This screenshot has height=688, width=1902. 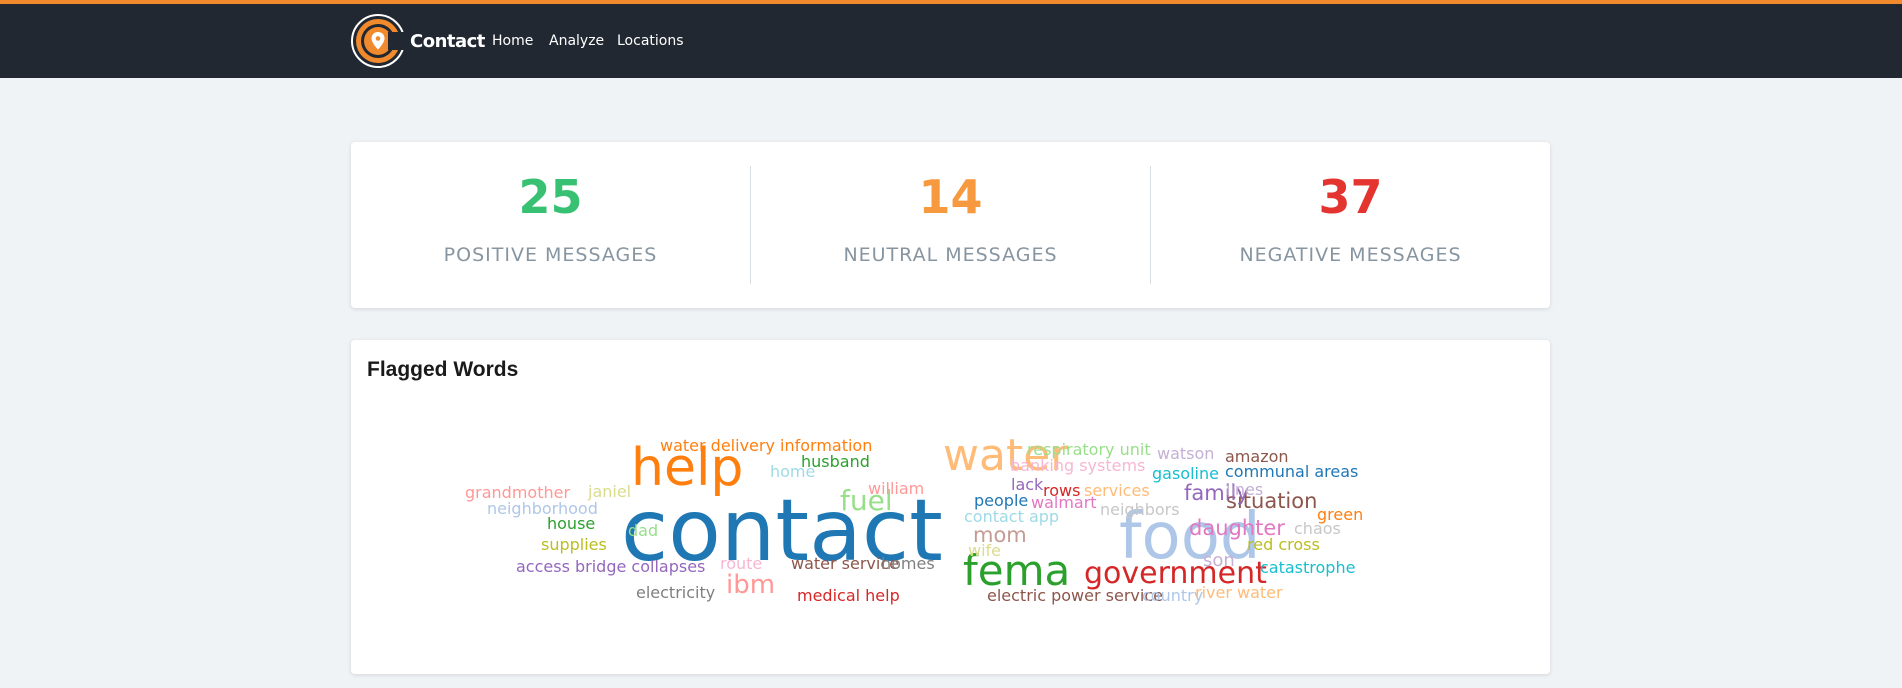 I want to click on top-navbar: Contact Home Analyze Locations, so click(x=951, y=41).